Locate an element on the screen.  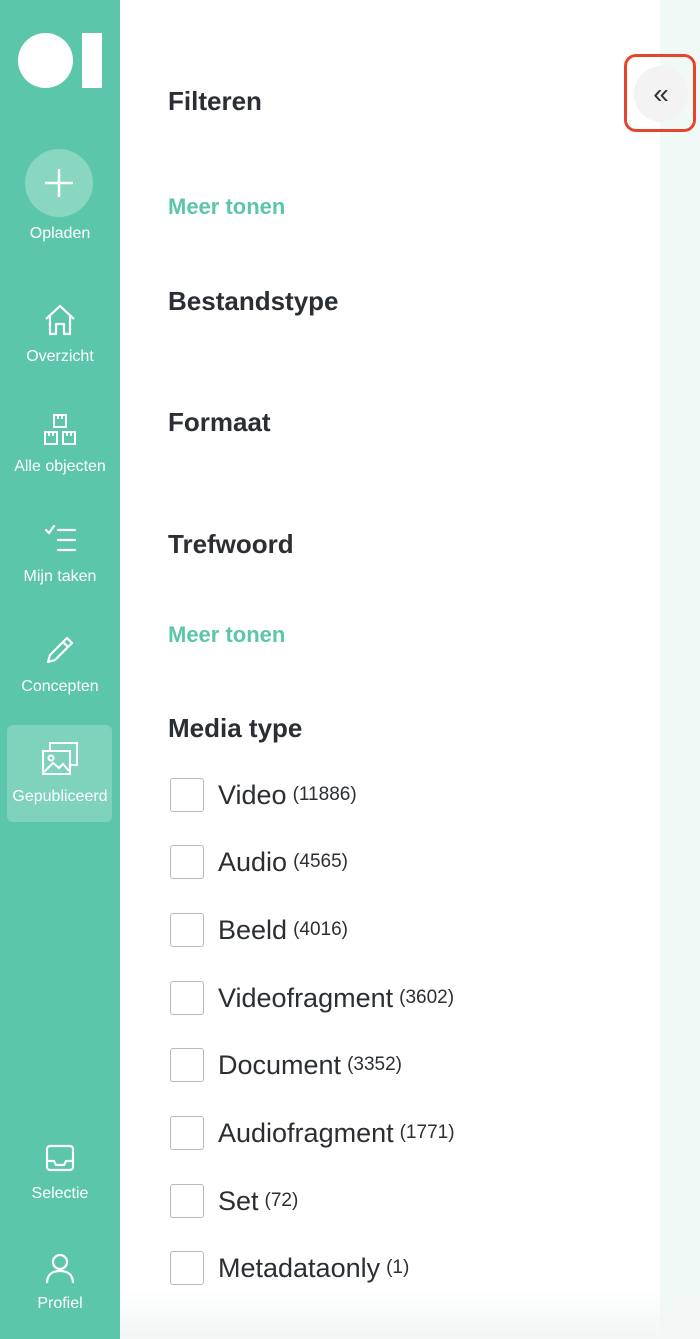
media-type-option: Audio (4565) is located at coordinates (259, 862).